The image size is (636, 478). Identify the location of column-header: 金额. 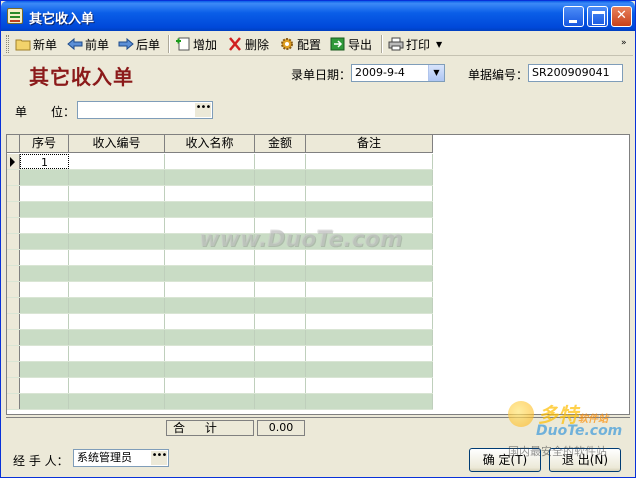
(280, 144).